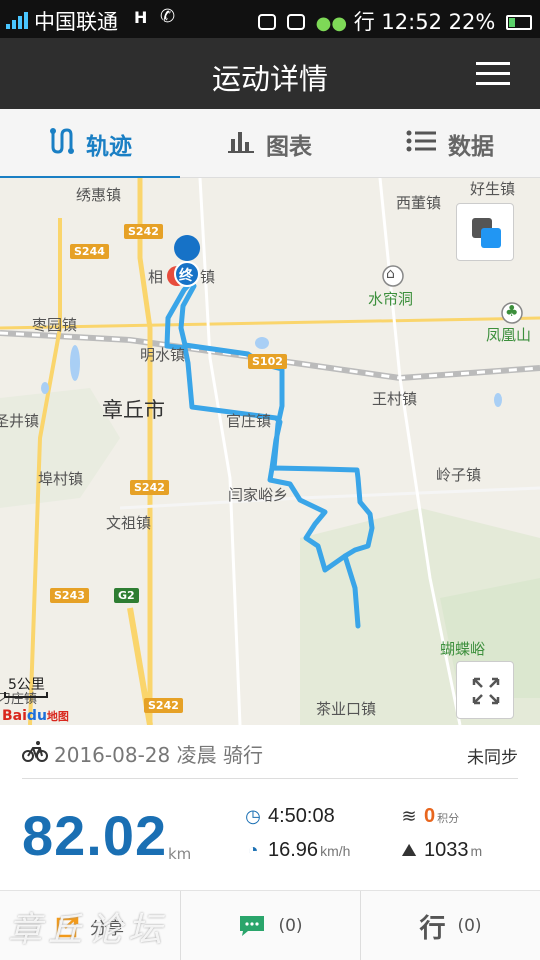 This screenshot has height=960, width=540. I want to click on map-label: 蝴蝶峪, so click(463, 649).